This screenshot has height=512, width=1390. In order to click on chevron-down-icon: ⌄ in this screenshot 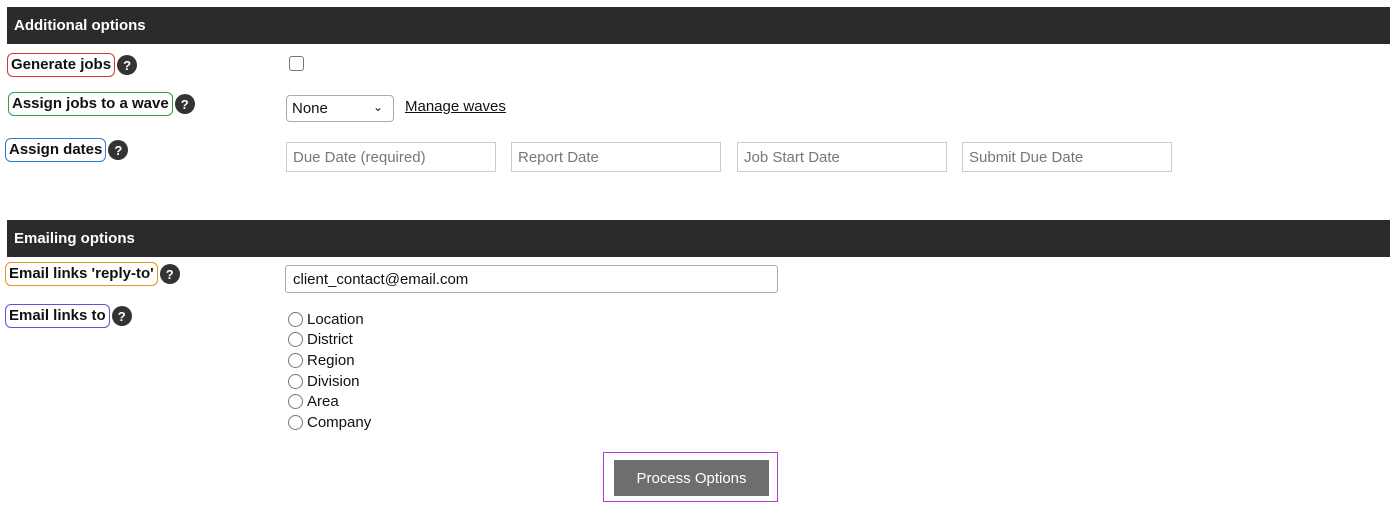, I will do `click(377, 107)`.